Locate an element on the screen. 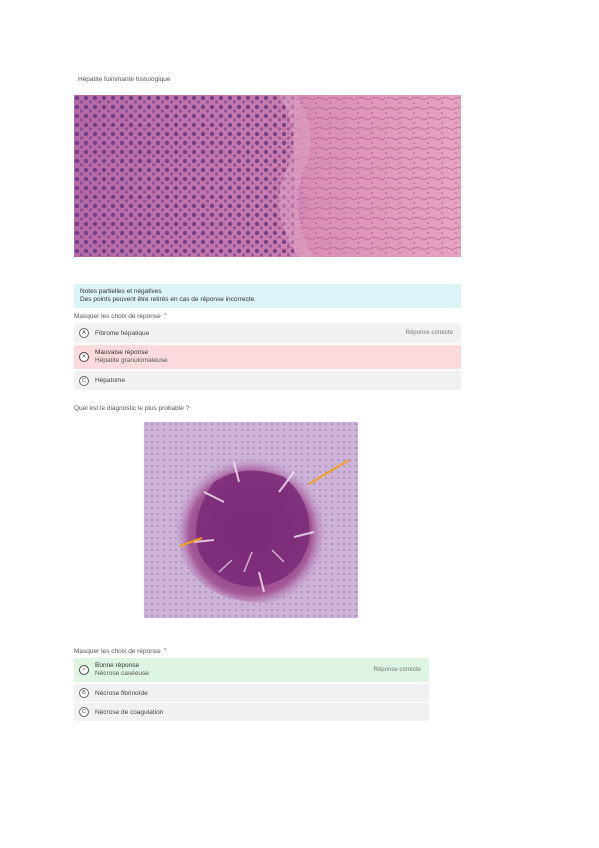 Image resolution: width=599 pixels, height=848 pixels. histology-image-necrosis is located at coordinates (251, 520).